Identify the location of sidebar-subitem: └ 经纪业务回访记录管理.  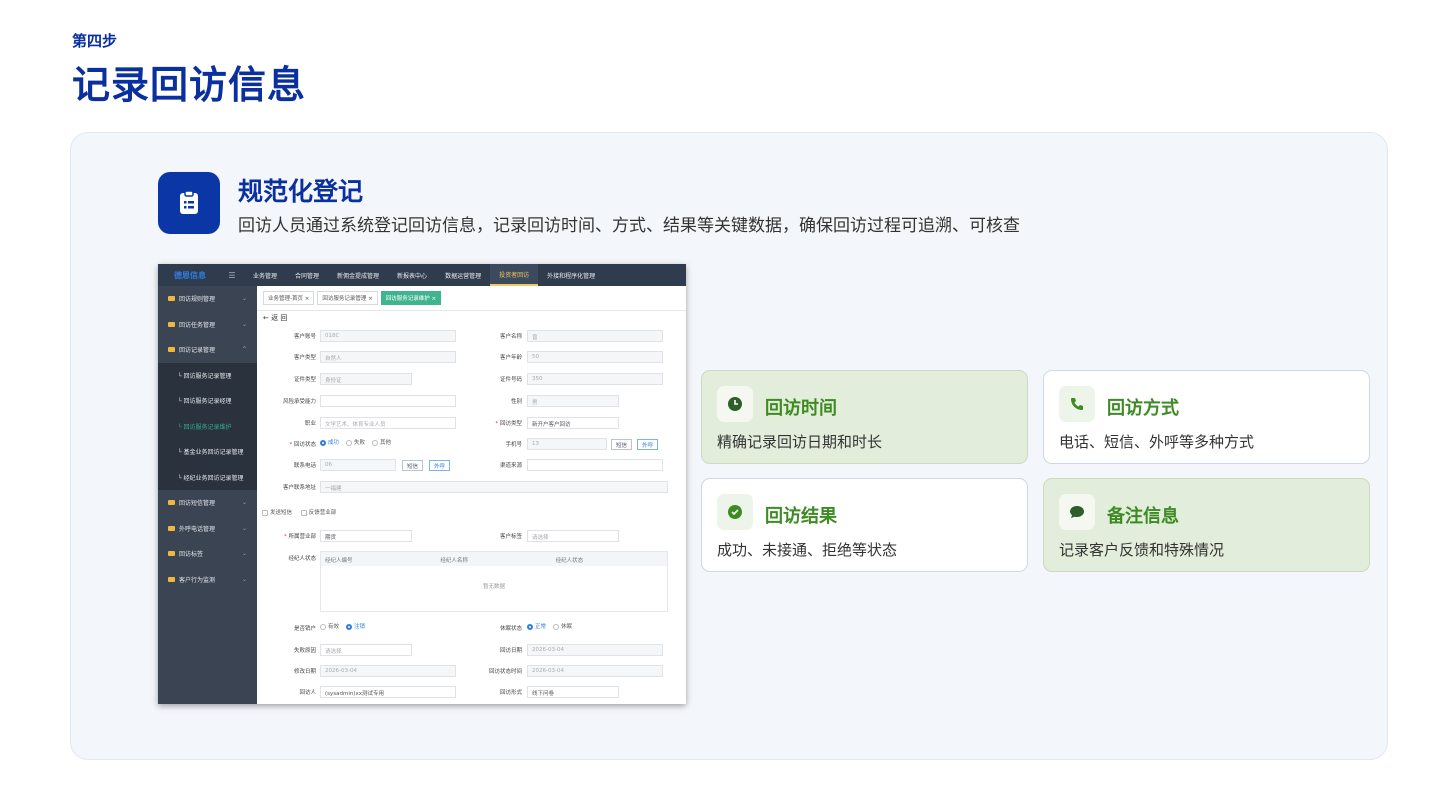
(207, 477).